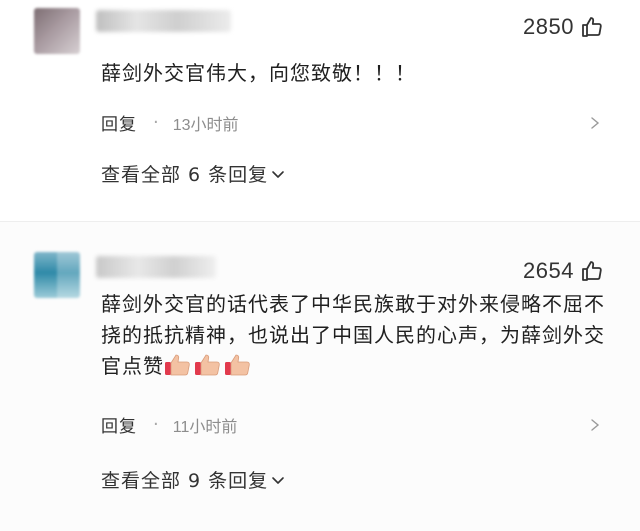  What do you see at coordinates (185, 175) in the screenshot?
I see `view-replies-label: 查看全部 6 条回复` at bounding box center [185, 175].